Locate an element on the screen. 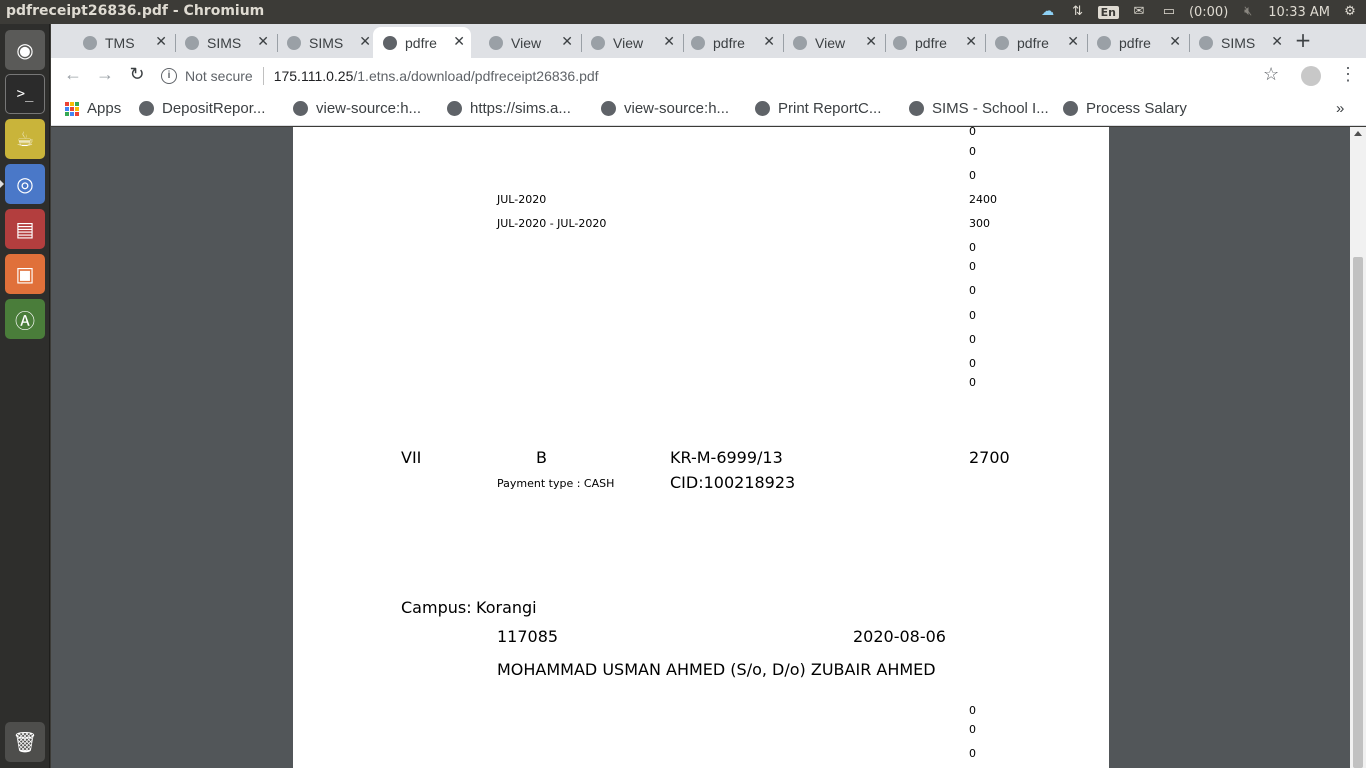 This screenshot has height=768, width=1366. vertical-scrollbar is located at coordinates (1358, 447).